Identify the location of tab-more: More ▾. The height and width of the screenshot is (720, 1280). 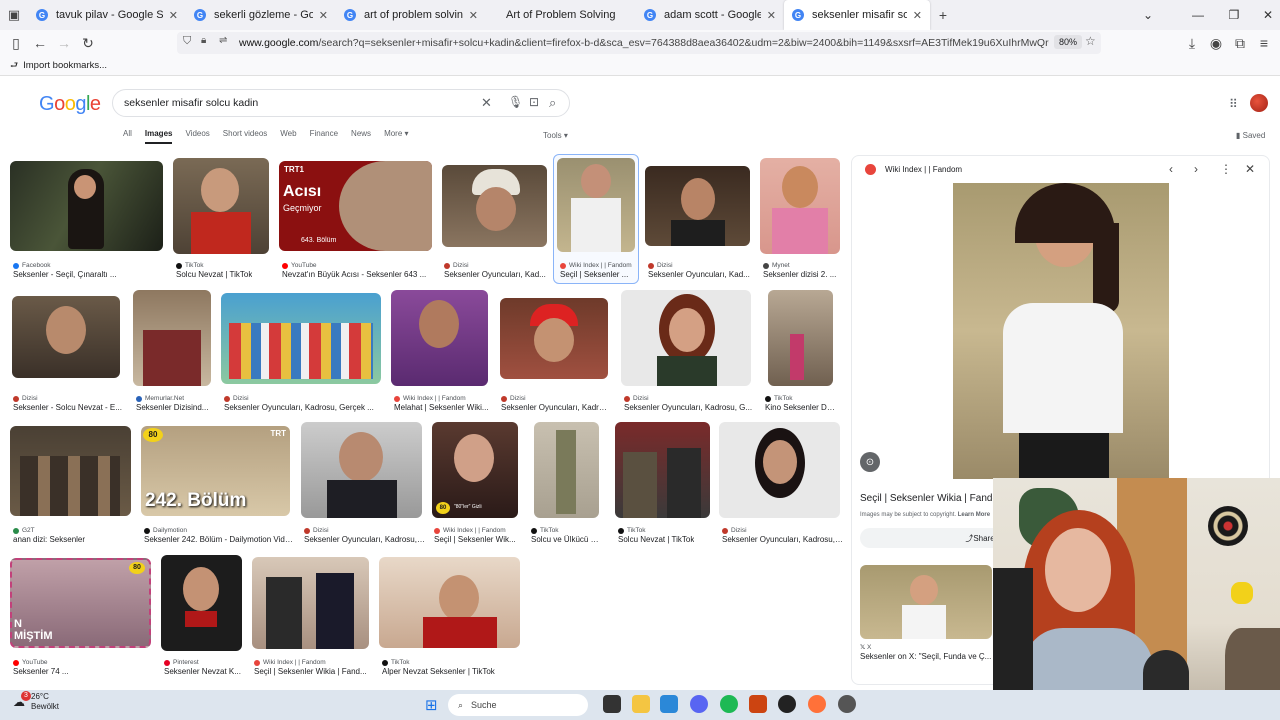
(396, 136).